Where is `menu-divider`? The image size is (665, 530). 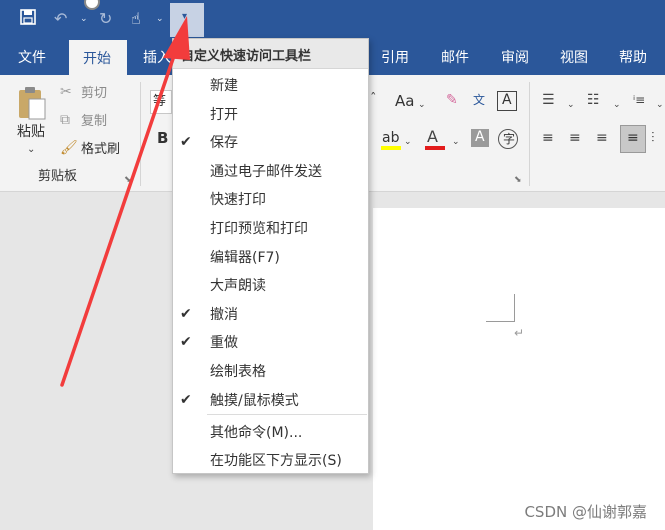
menu-divider is located at coordinates (287, 414).